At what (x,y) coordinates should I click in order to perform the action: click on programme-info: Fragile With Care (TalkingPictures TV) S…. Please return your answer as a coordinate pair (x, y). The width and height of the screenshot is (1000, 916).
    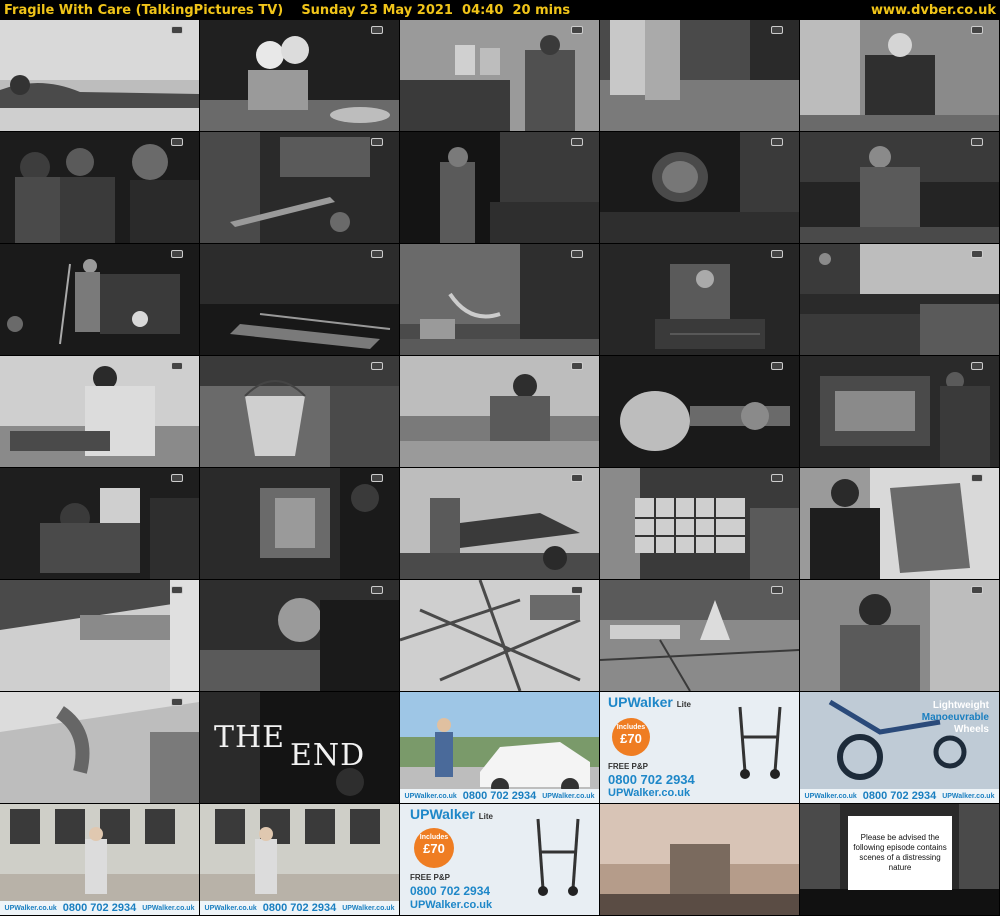
    Looking at the image, I should click on (287, 10).